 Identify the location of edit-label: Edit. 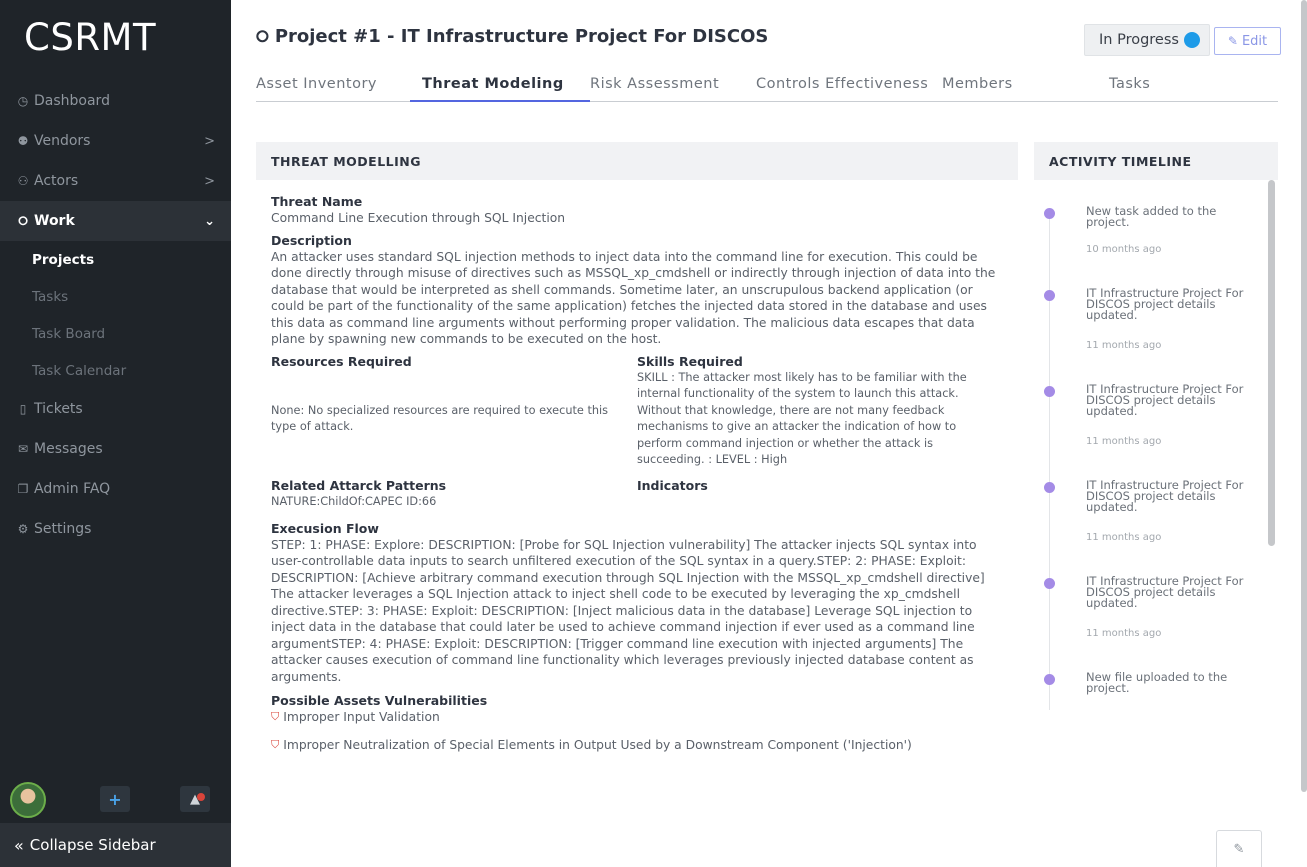
(1254, 41).